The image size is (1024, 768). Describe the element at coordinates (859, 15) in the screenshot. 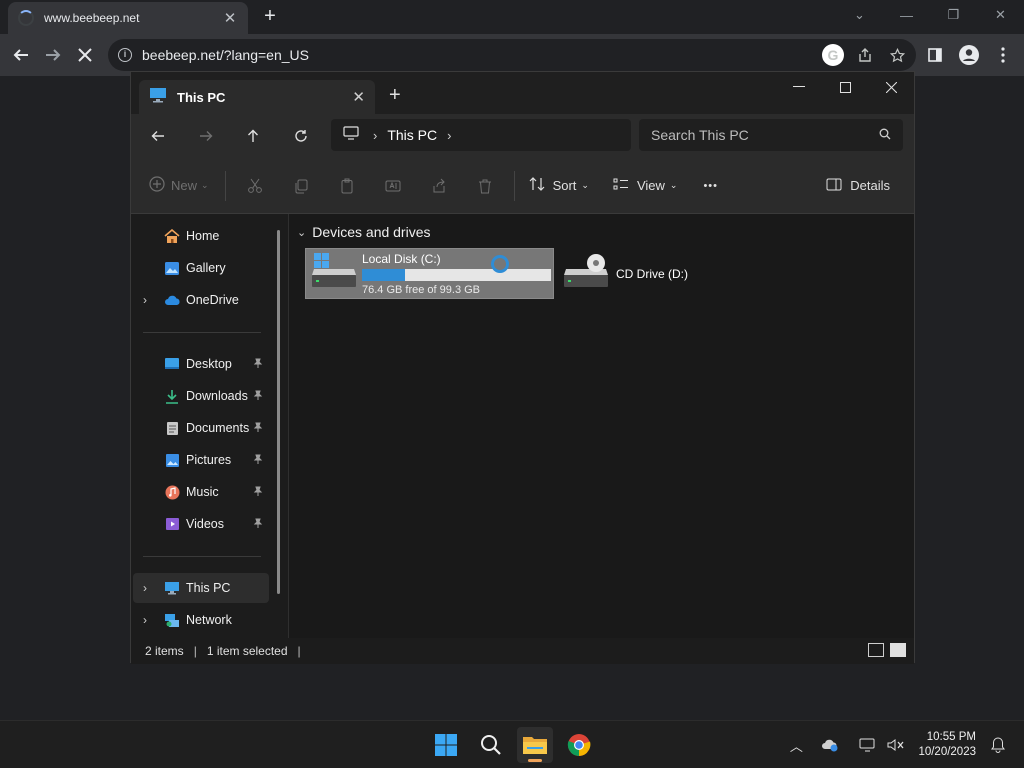

I see `browser-tab-search-icon: ⌄` at that location.